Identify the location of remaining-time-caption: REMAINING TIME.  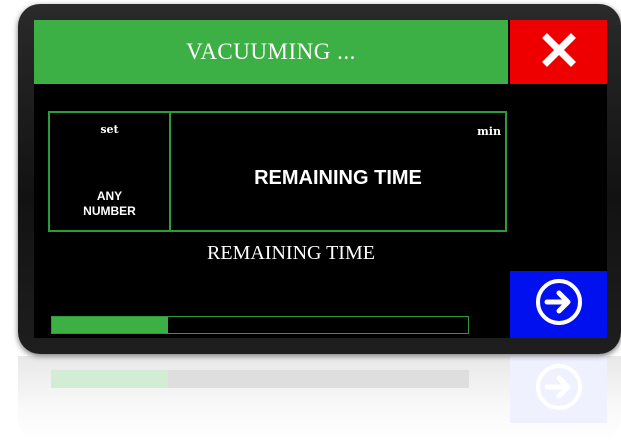
(291, 253).